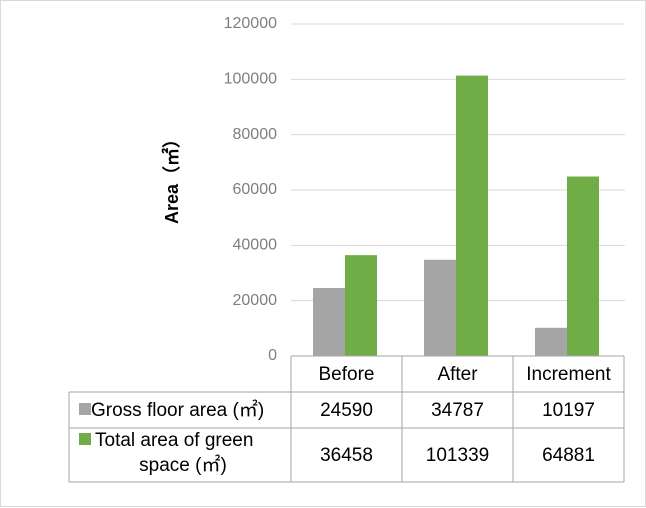 This screenshot has height=508, width=646. I want to click on legend-label-green-space-line2: space (㎡), so click(183, 464).